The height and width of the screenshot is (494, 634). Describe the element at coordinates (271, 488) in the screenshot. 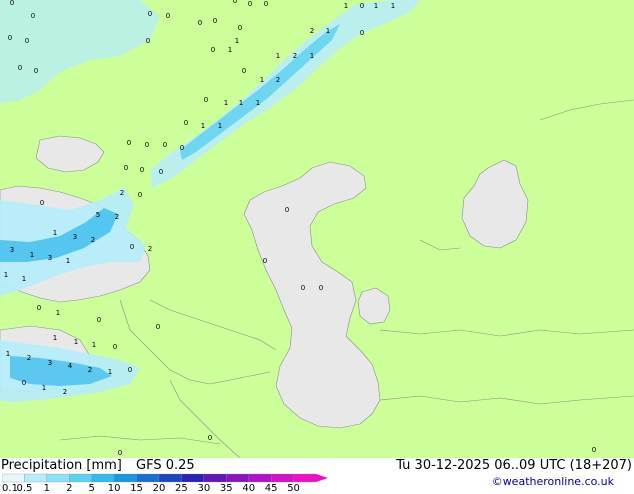

I see `color-scale-tick: 45` at that location.